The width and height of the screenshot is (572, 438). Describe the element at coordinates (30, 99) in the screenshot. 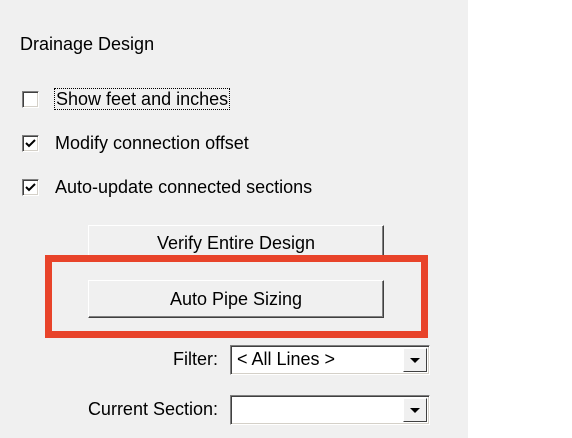

I see `show-feet-inches-checkbox` at that location.